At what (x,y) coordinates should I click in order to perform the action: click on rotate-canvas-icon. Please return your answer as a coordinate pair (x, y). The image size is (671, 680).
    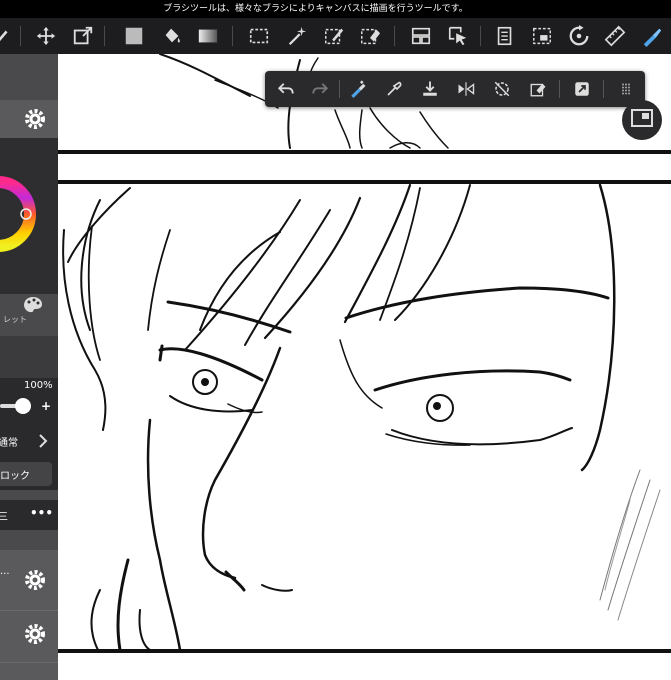
    Looking at the image, I should click on (579, 36).